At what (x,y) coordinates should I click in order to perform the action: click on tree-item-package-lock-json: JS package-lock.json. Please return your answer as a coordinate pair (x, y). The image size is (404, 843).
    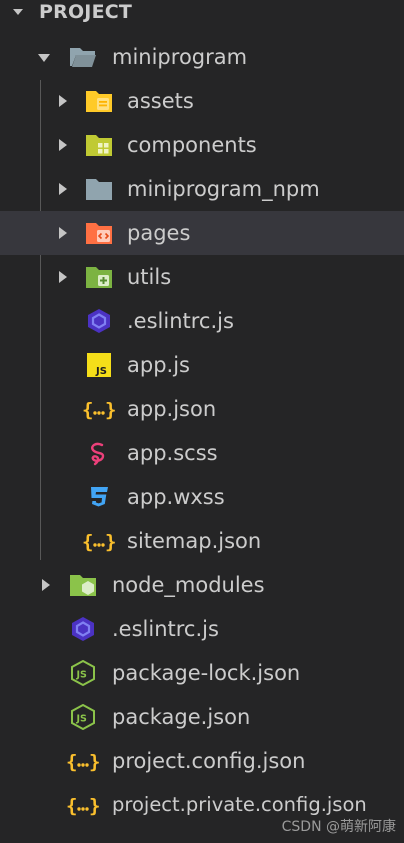
    Looking at the image, I should click on (202, 673).